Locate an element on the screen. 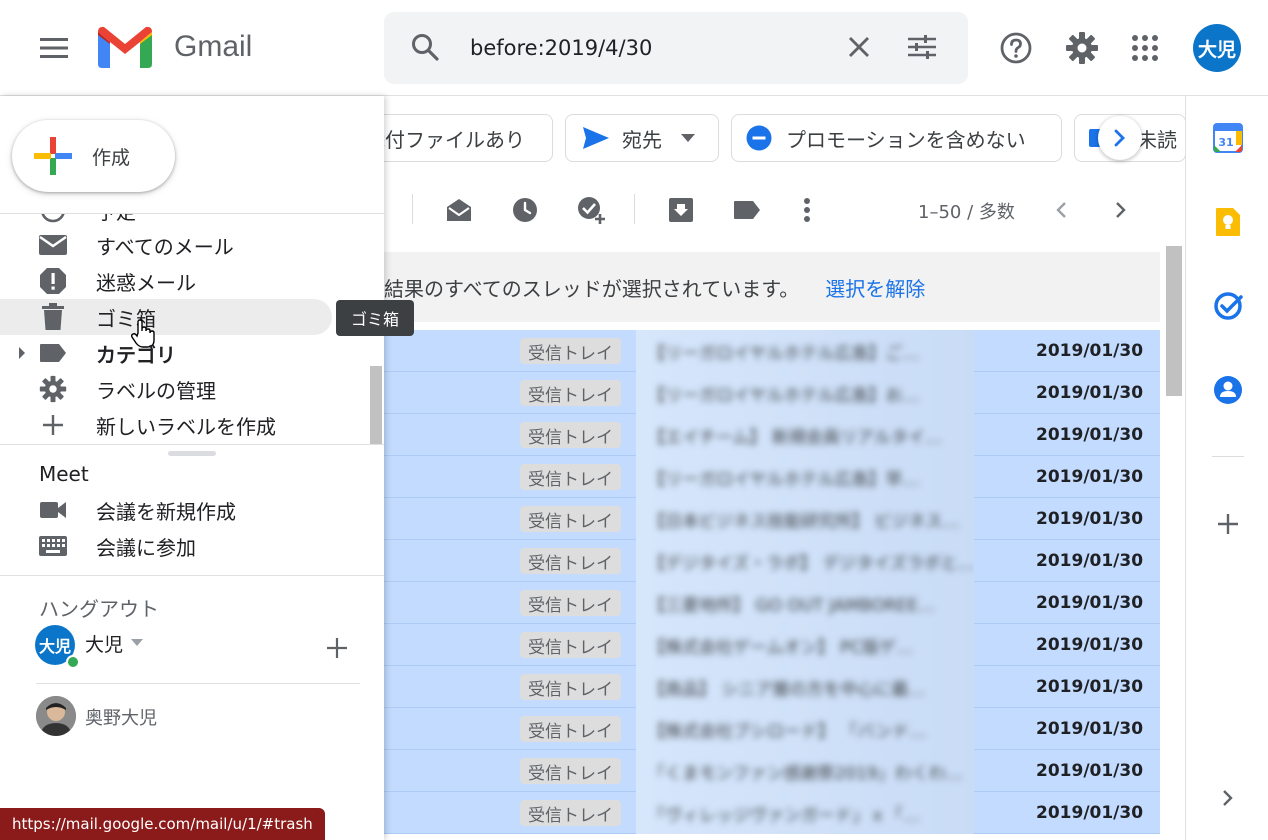 Image resolution: width=1268 pixels, height=840 pixels. clock-icon is located at coordinates (525, 210).